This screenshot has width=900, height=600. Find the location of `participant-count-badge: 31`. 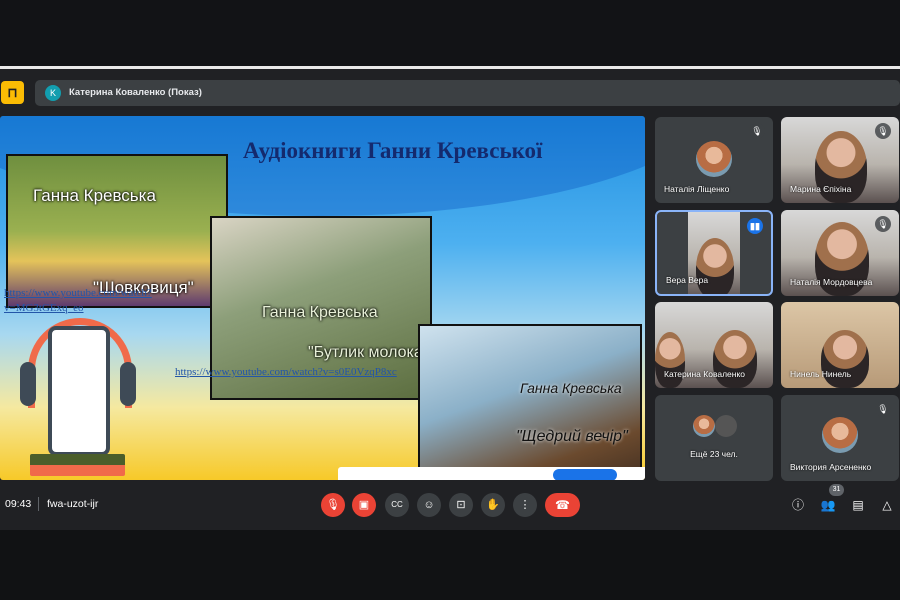

participant-count-badge: 31 is located at coordinates (836, 490).